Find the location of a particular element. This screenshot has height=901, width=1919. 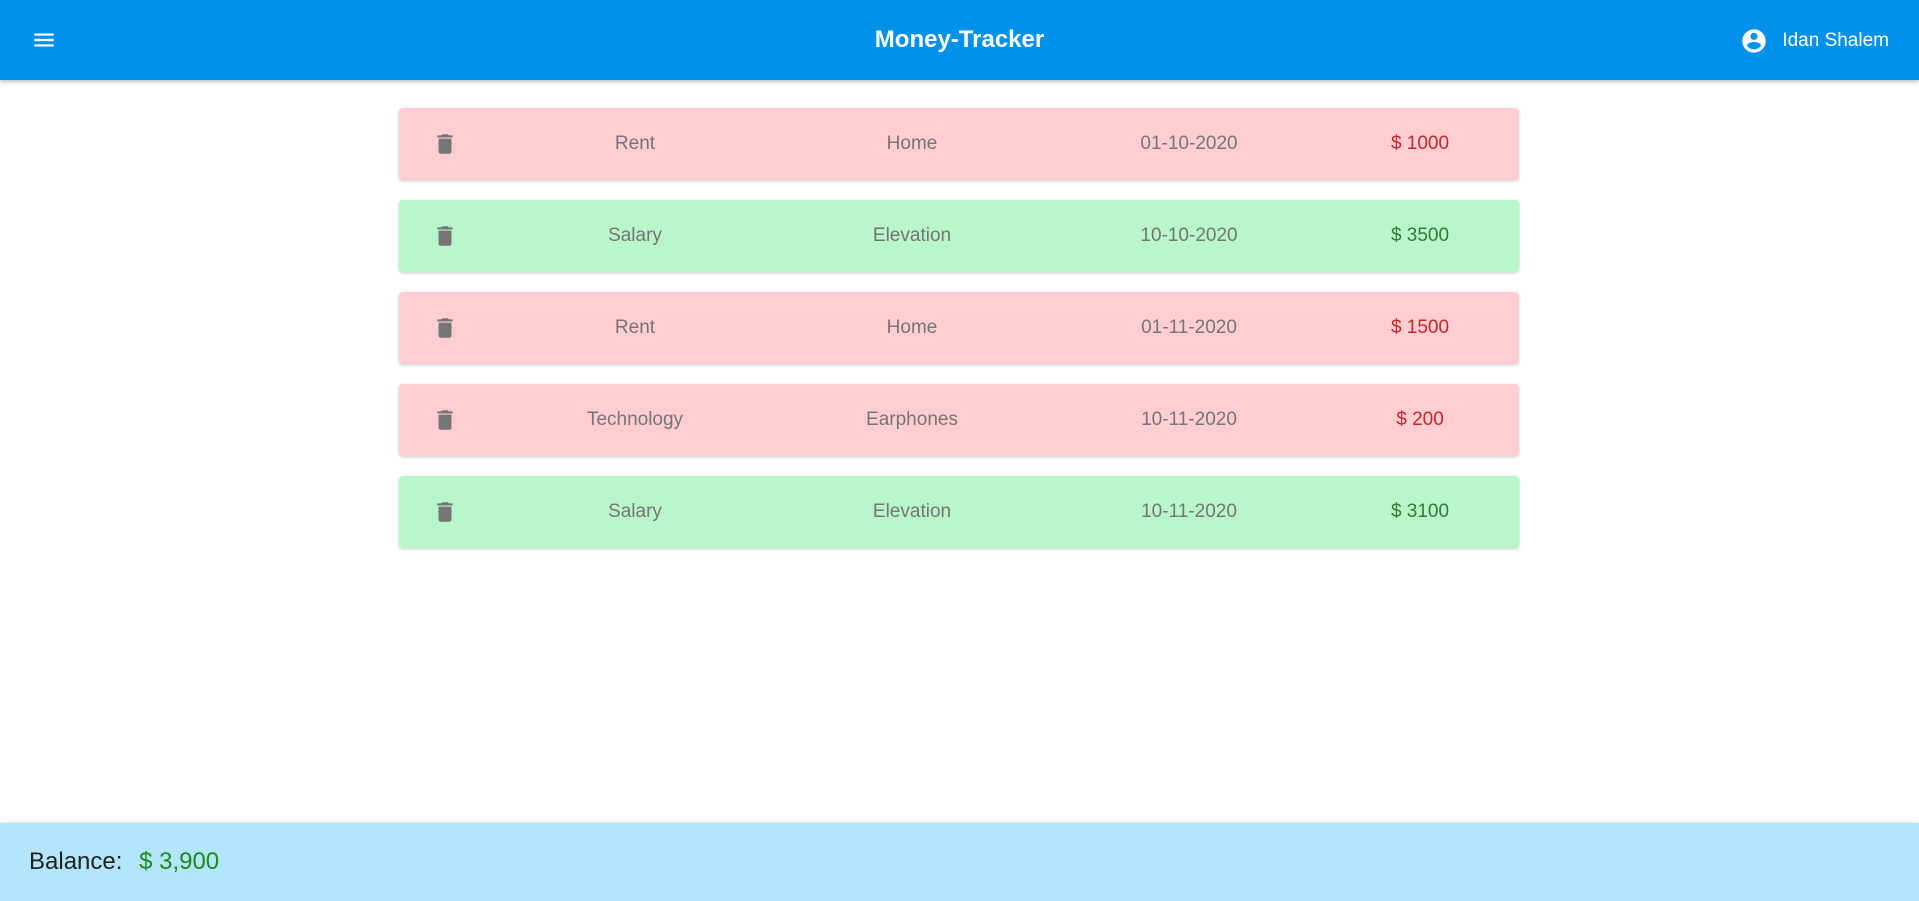

transaction-row: Salary Elevation 10-11-2020 $ 3100 is located at coordinates (959, 512).